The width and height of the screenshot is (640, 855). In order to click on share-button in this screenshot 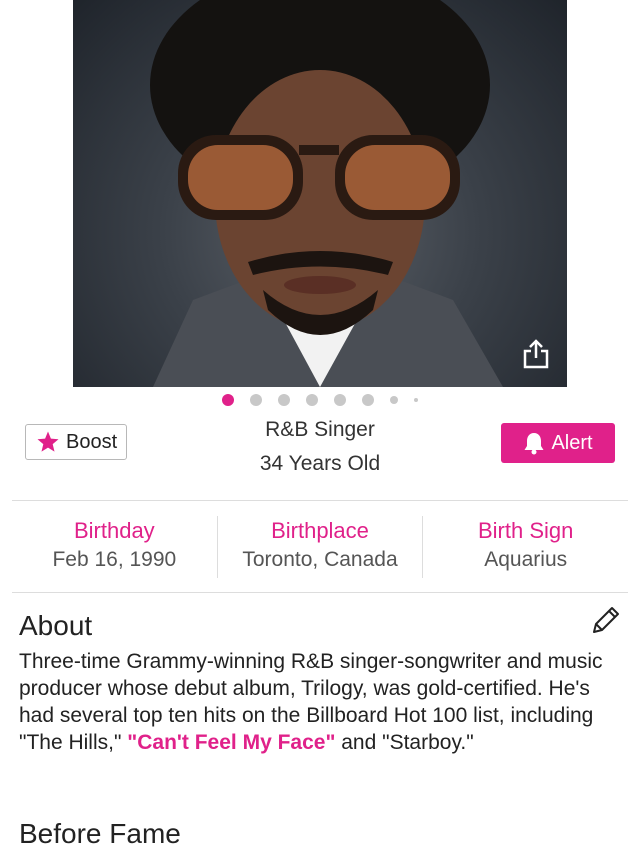, I will do `click(536, 354)`.